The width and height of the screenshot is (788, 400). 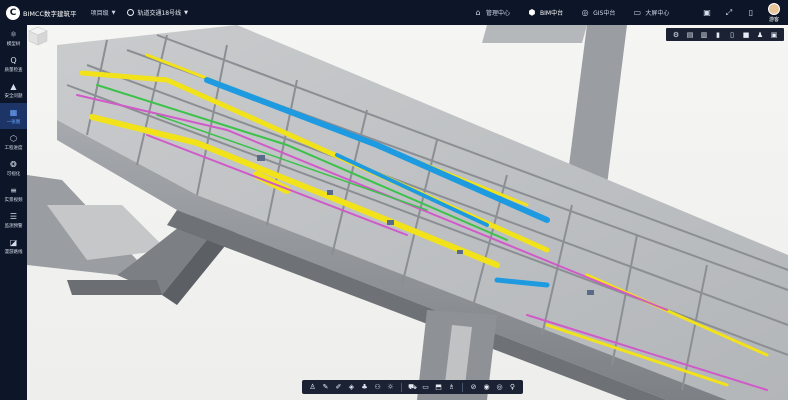 What do you see at coordinates (351, 387) in the screenshot?
I see `section-box-icon: ◈` at bounding box center [351, 387].